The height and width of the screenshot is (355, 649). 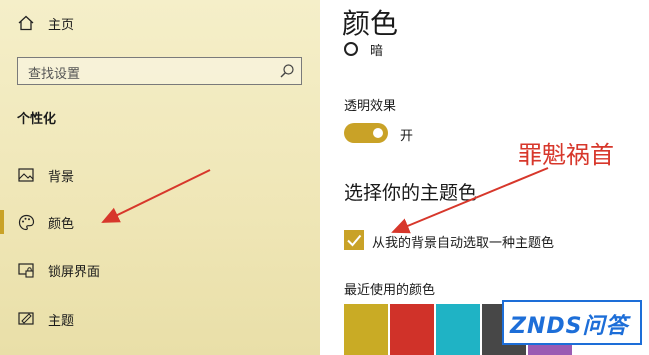 I want to click on lock-screen-icon, so click(x=26, y=270).